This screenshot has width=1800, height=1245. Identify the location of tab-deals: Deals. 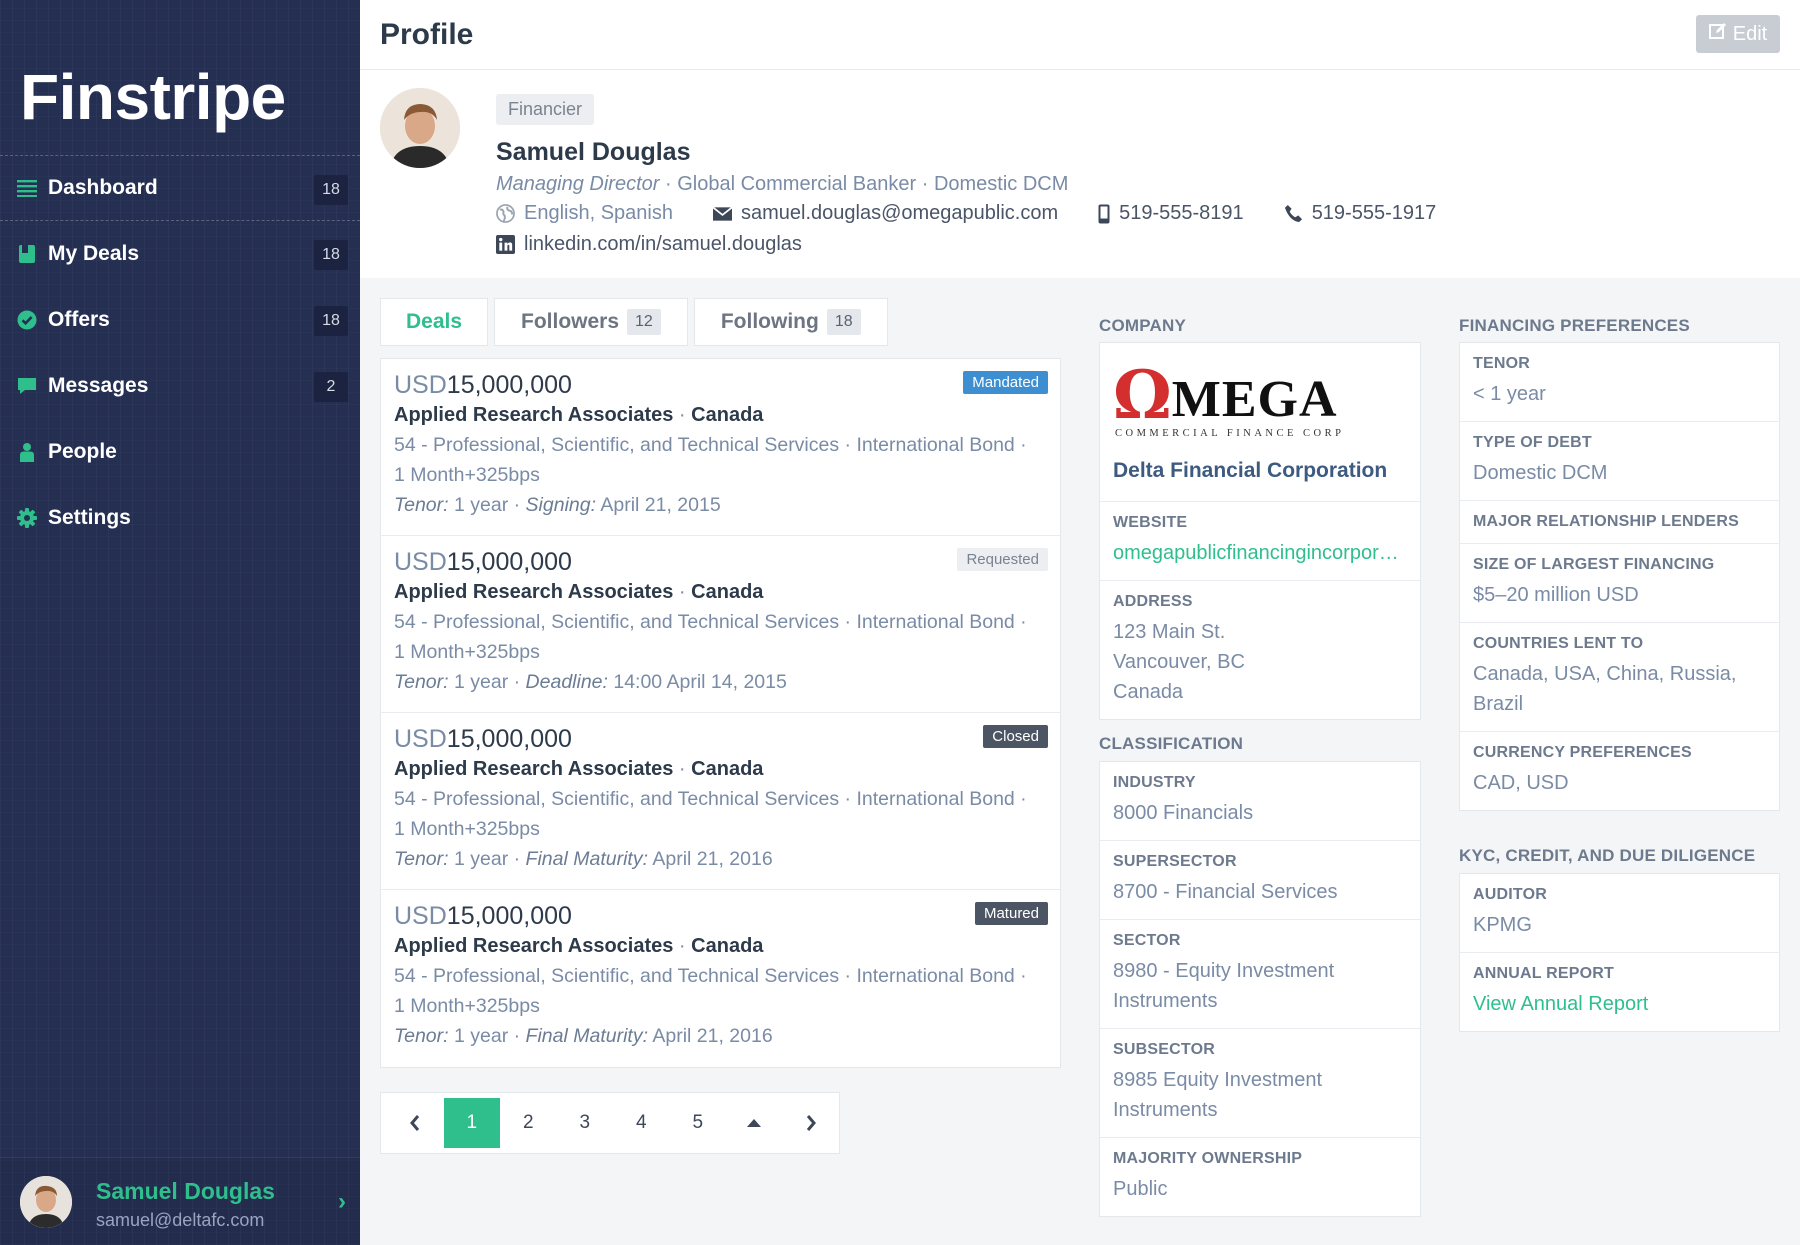
(434, 322).